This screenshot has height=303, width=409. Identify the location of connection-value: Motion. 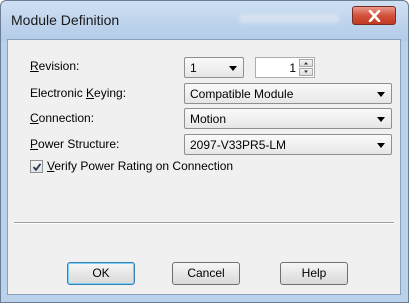
(208, 119).